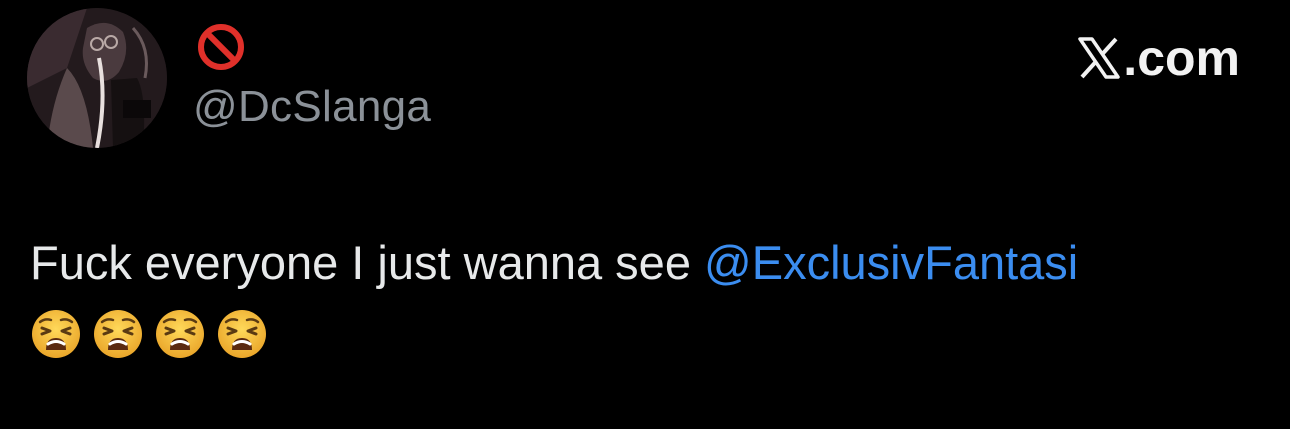  Describe the element at coordinates (891, 262) in the screenshot. I see `mention-link: @ExclusivFantasi` at that location.